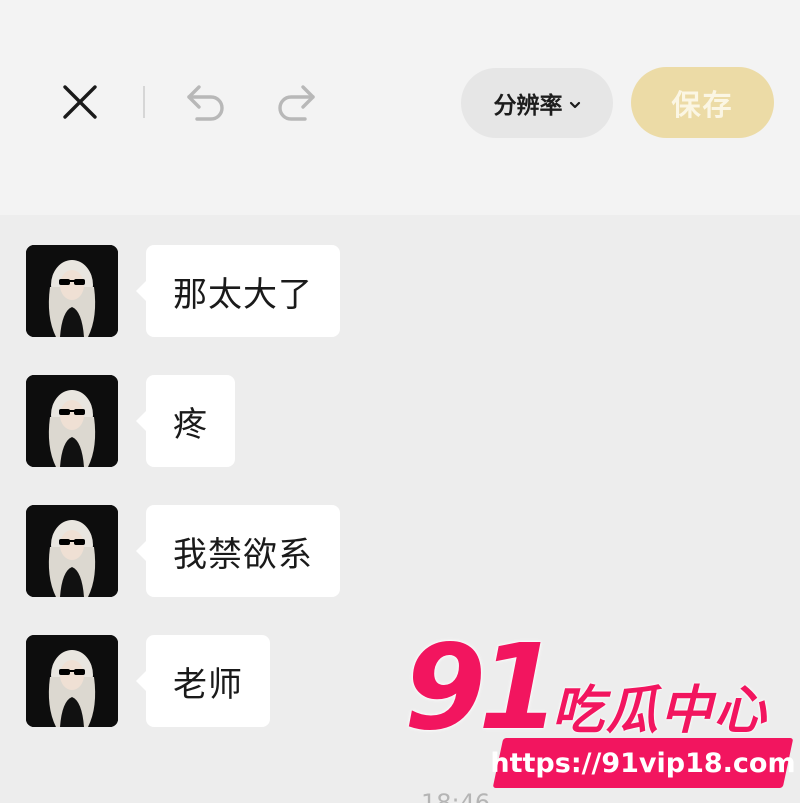 Image resolution: width=800 pixels, height=803 pixels. I want to click on message-bubble: 我禁欲系, so click(238, 551).